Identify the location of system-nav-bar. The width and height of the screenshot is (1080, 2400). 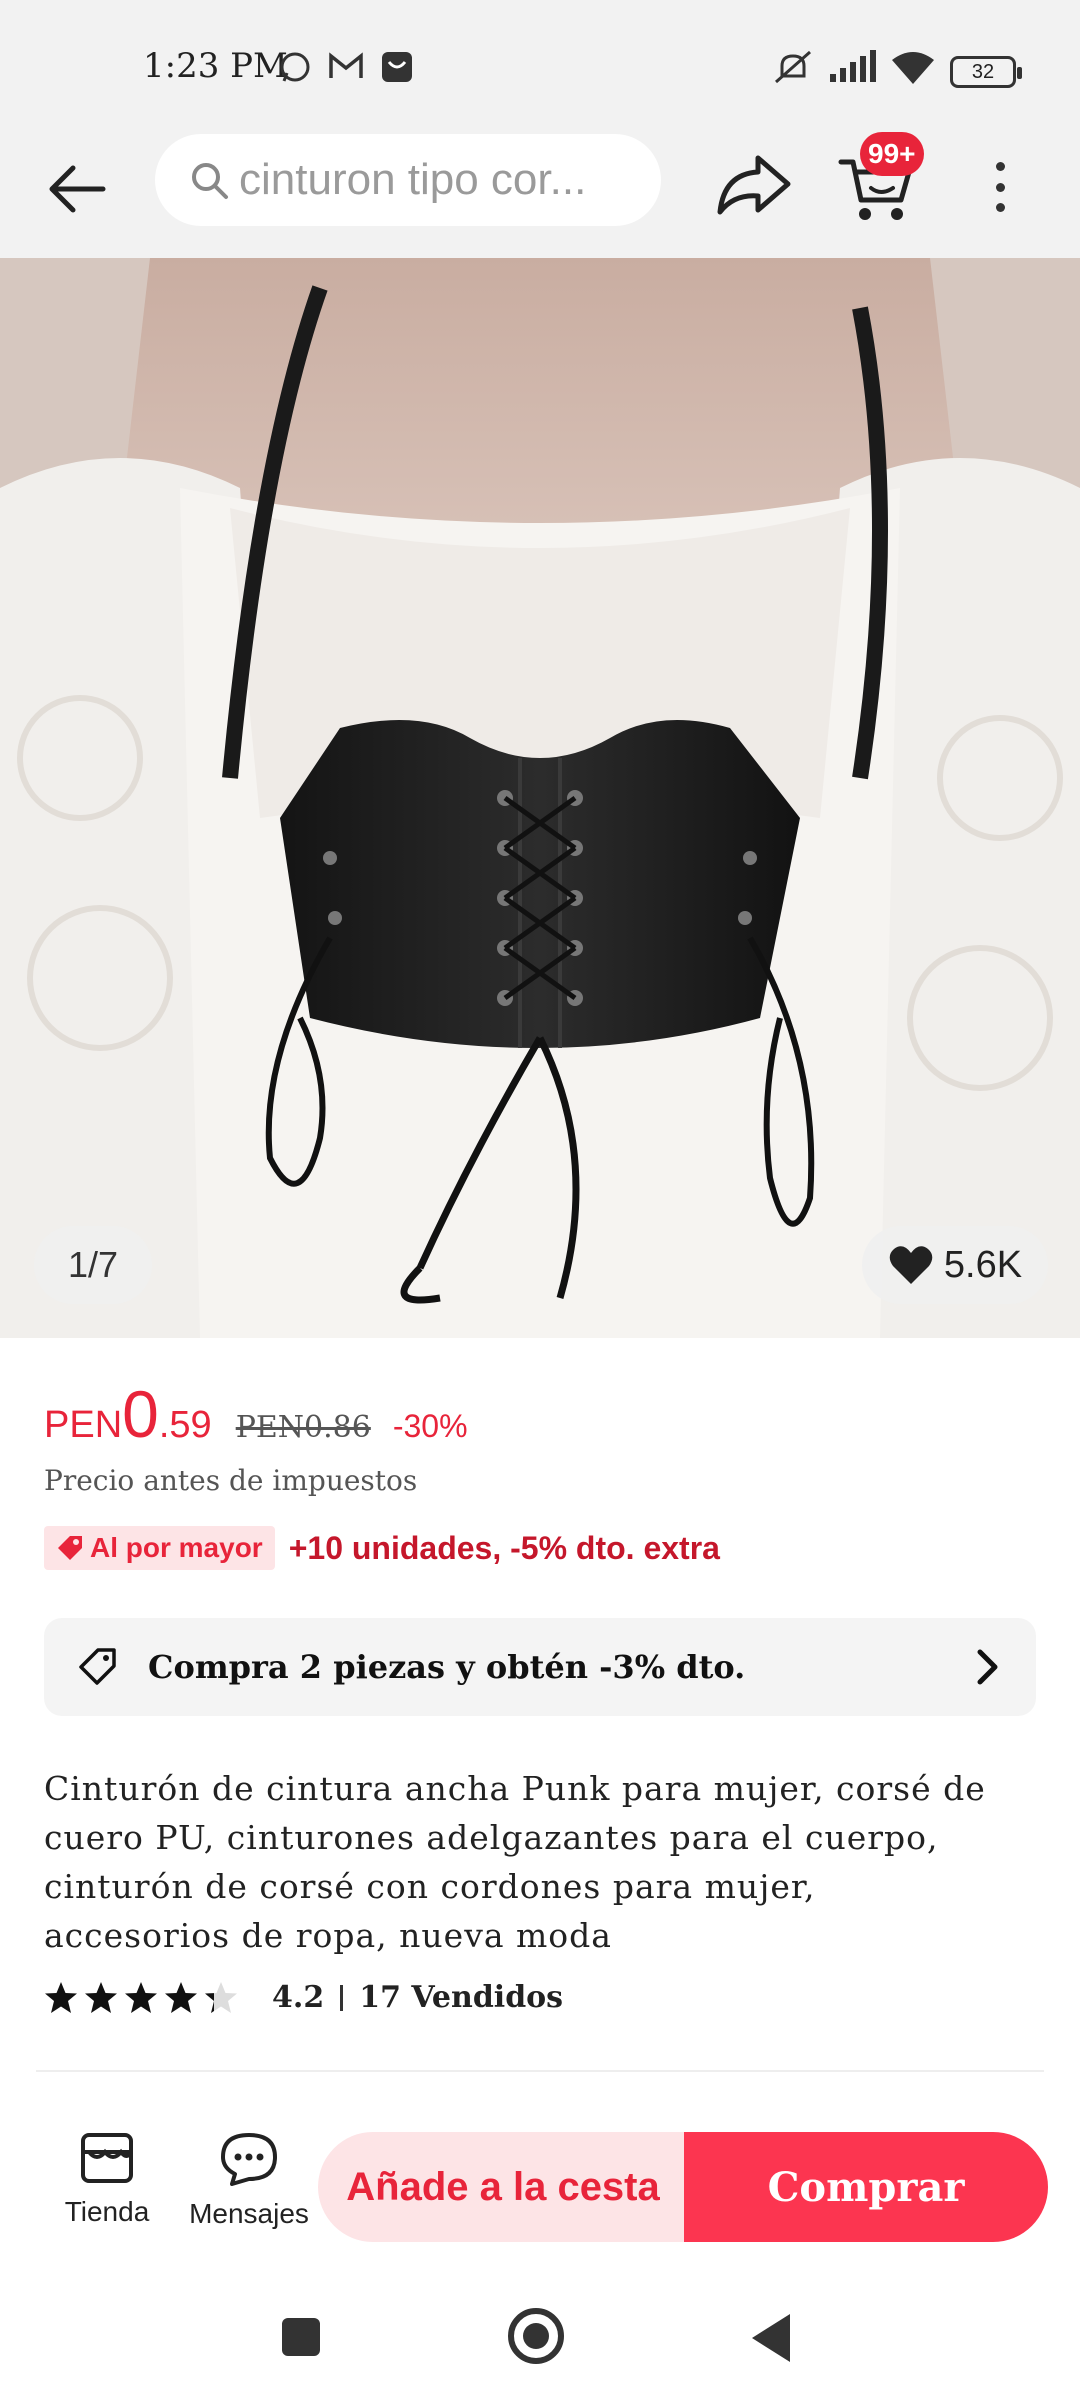
(540, 2335).